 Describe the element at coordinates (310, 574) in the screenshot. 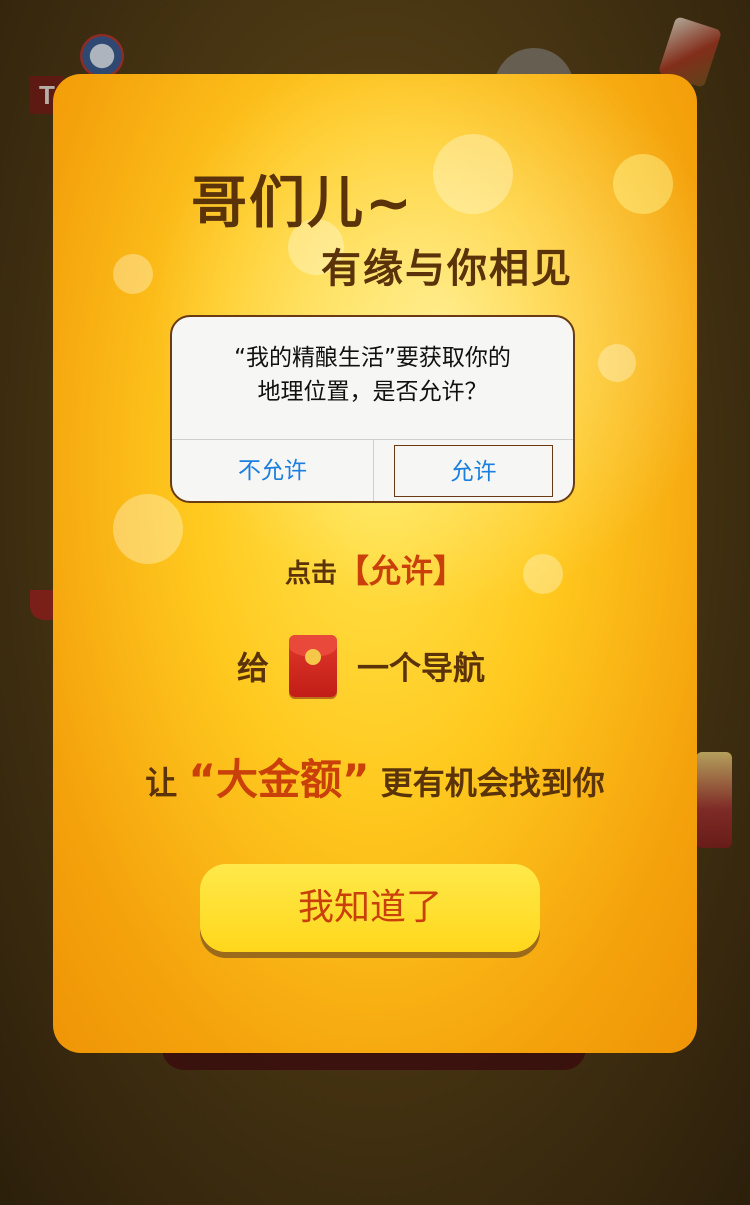

I see `hint-click-prefix: 点击` at that location.